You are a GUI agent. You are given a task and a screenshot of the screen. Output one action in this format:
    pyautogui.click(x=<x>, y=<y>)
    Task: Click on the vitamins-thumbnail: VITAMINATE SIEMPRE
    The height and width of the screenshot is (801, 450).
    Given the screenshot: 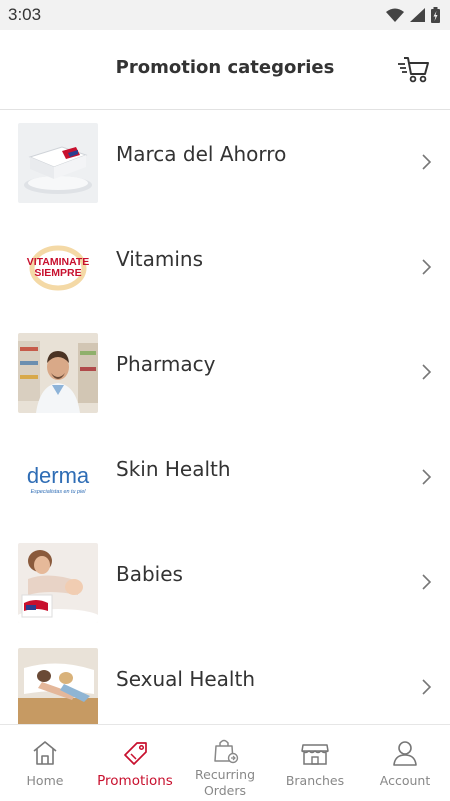 What is the action you would take?
    pyautogui.click(x=58, y=268)
    